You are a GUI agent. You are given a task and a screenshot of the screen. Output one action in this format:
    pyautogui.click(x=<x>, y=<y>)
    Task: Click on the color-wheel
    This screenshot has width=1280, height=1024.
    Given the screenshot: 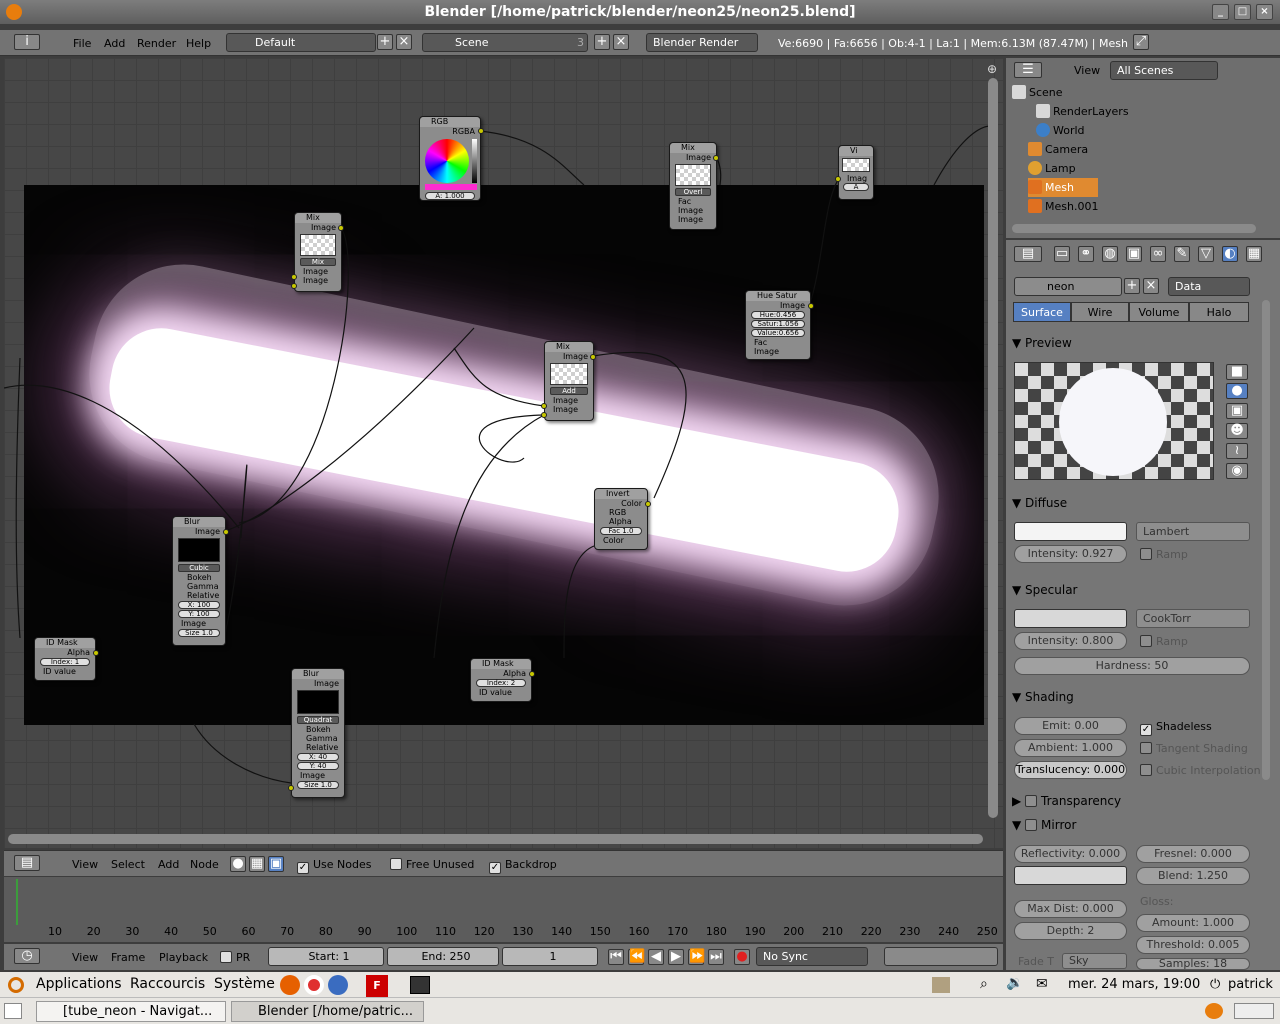 What is the action you would take?
    pyautogui.click(x=447, y=161)
    